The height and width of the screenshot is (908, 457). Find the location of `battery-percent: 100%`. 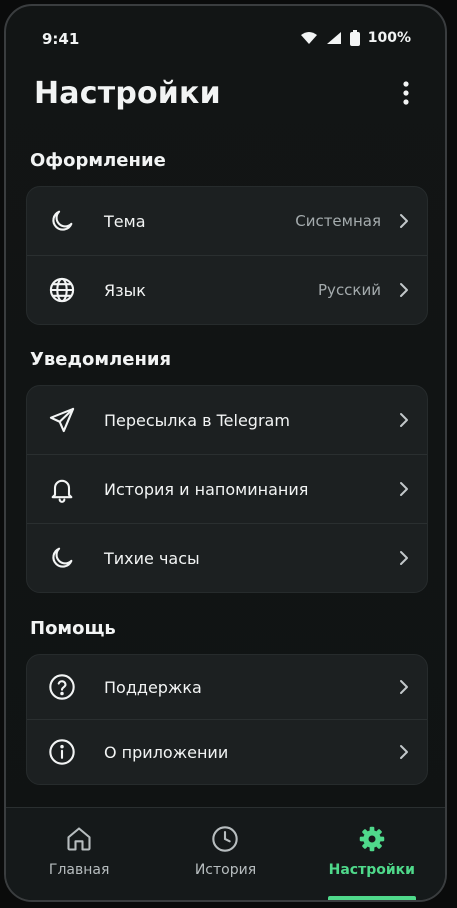

battery-percent: 100% is located at coordinates (389, 38).